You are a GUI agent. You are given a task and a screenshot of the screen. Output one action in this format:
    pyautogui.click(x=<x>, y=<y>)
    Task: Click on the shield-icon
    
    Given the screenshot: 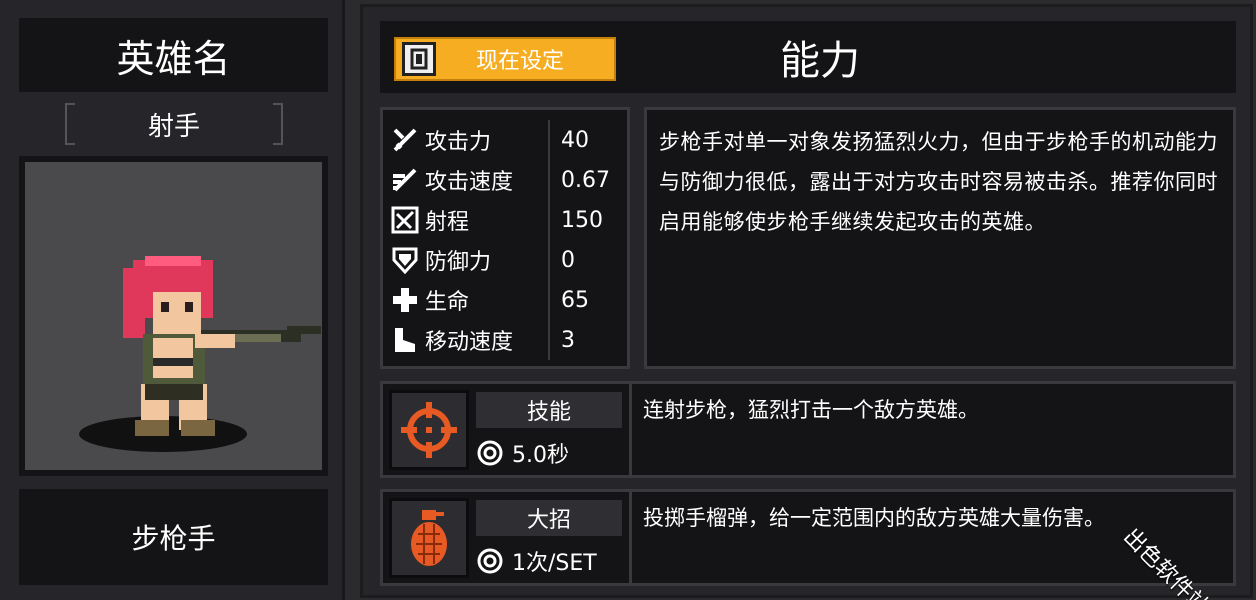 What is the action you would take?
    pyautogui.click(x=405, y=260)
    